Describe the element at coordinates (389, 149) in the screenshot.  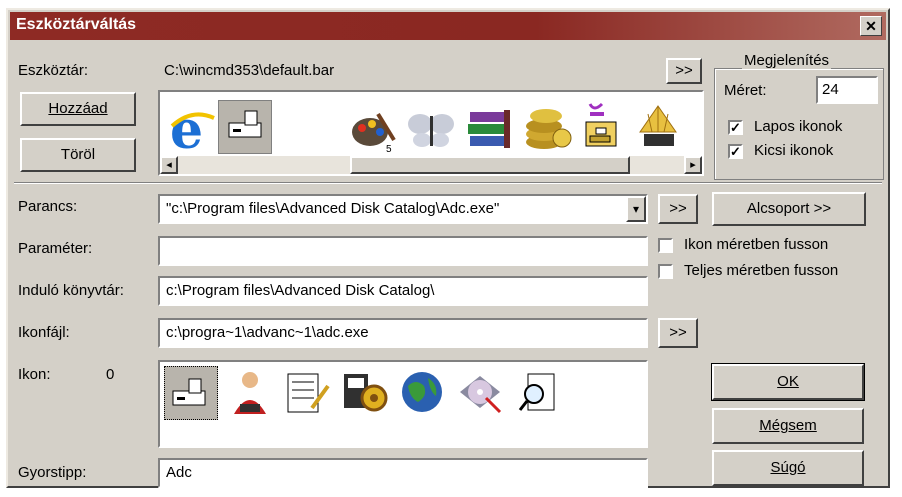
I see `svg-text: 5` at that location.